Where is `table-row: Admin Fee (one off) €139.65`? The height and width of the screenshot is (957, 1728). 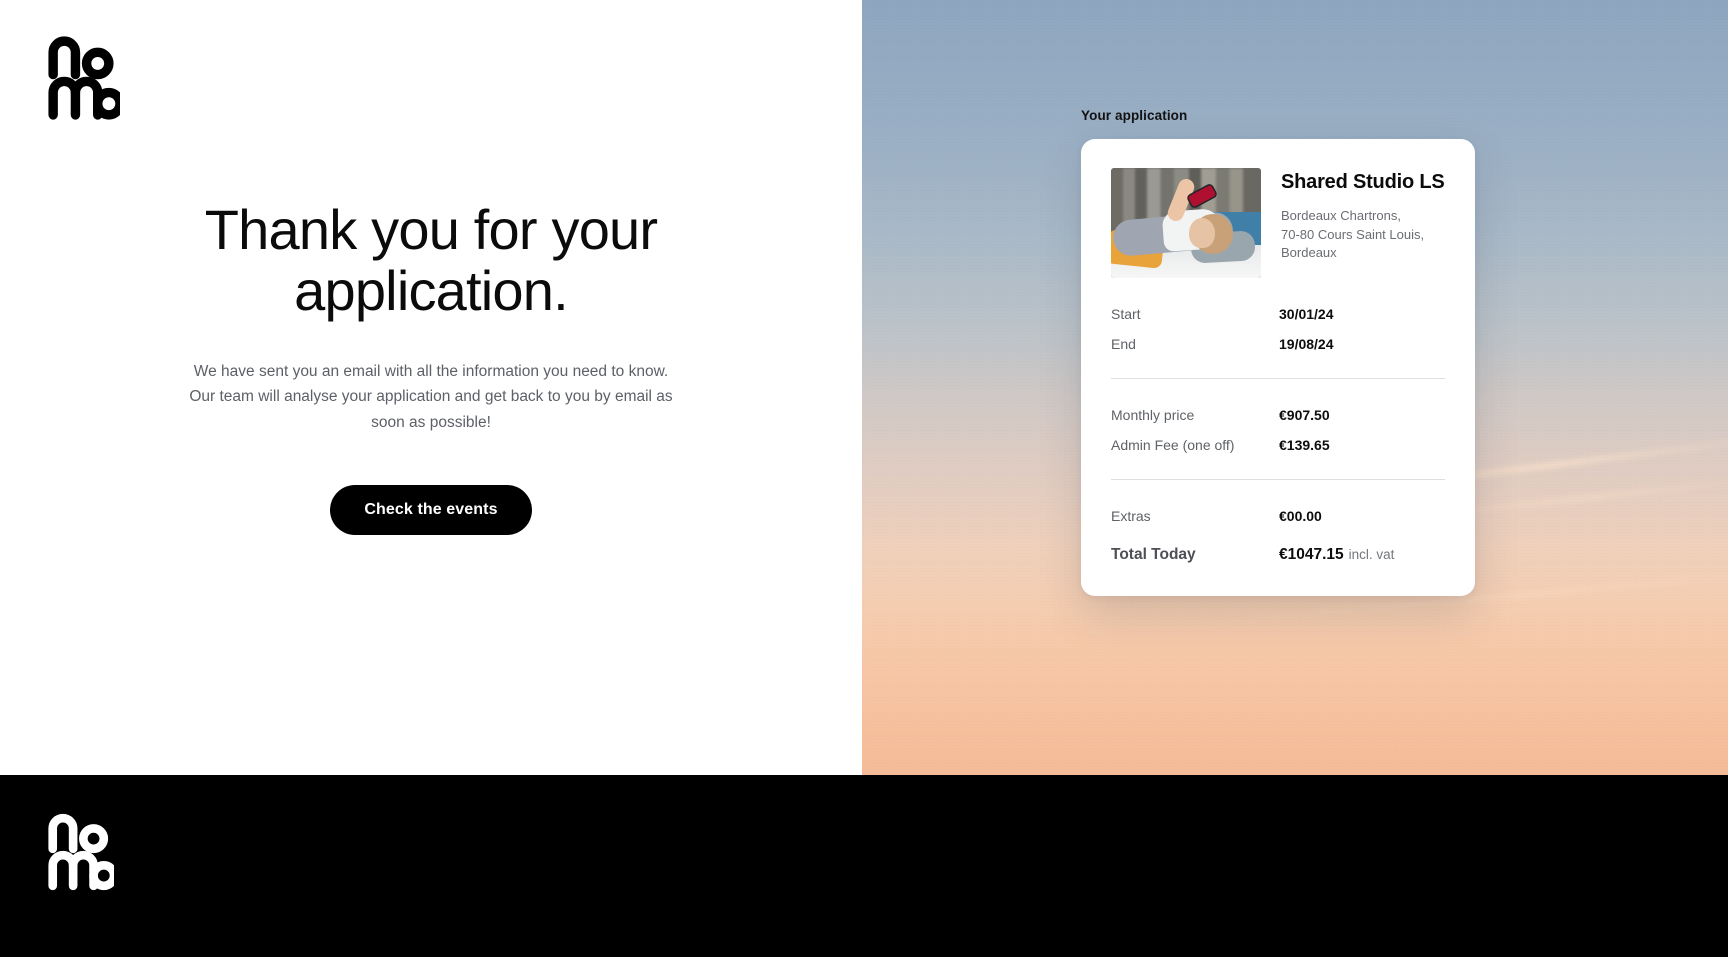 table-row: Admin Fee (one off) €139.65 is located at coordinates (1278, 445).